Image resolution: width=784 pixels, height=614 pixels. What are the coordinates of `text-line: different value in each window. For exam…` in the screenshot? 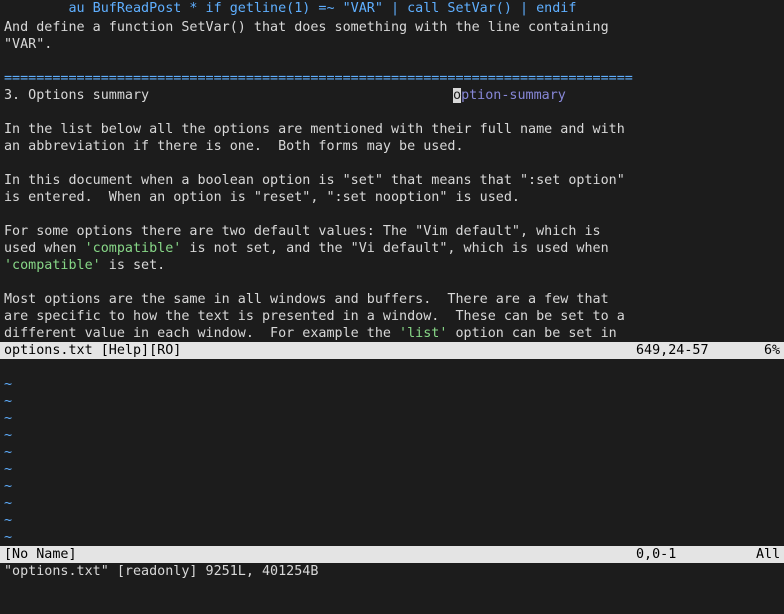 It's located at (310, 333).